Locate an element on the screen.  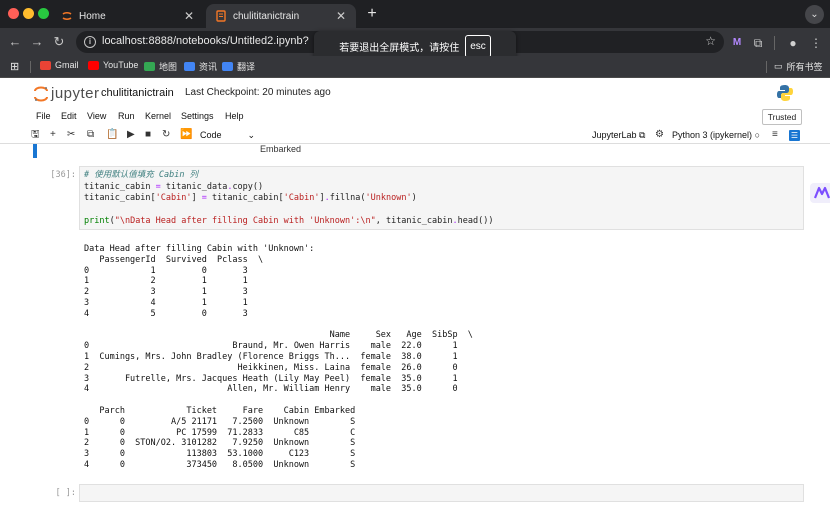
trusted-badge: Trusted is located at coordinates (782, 117).